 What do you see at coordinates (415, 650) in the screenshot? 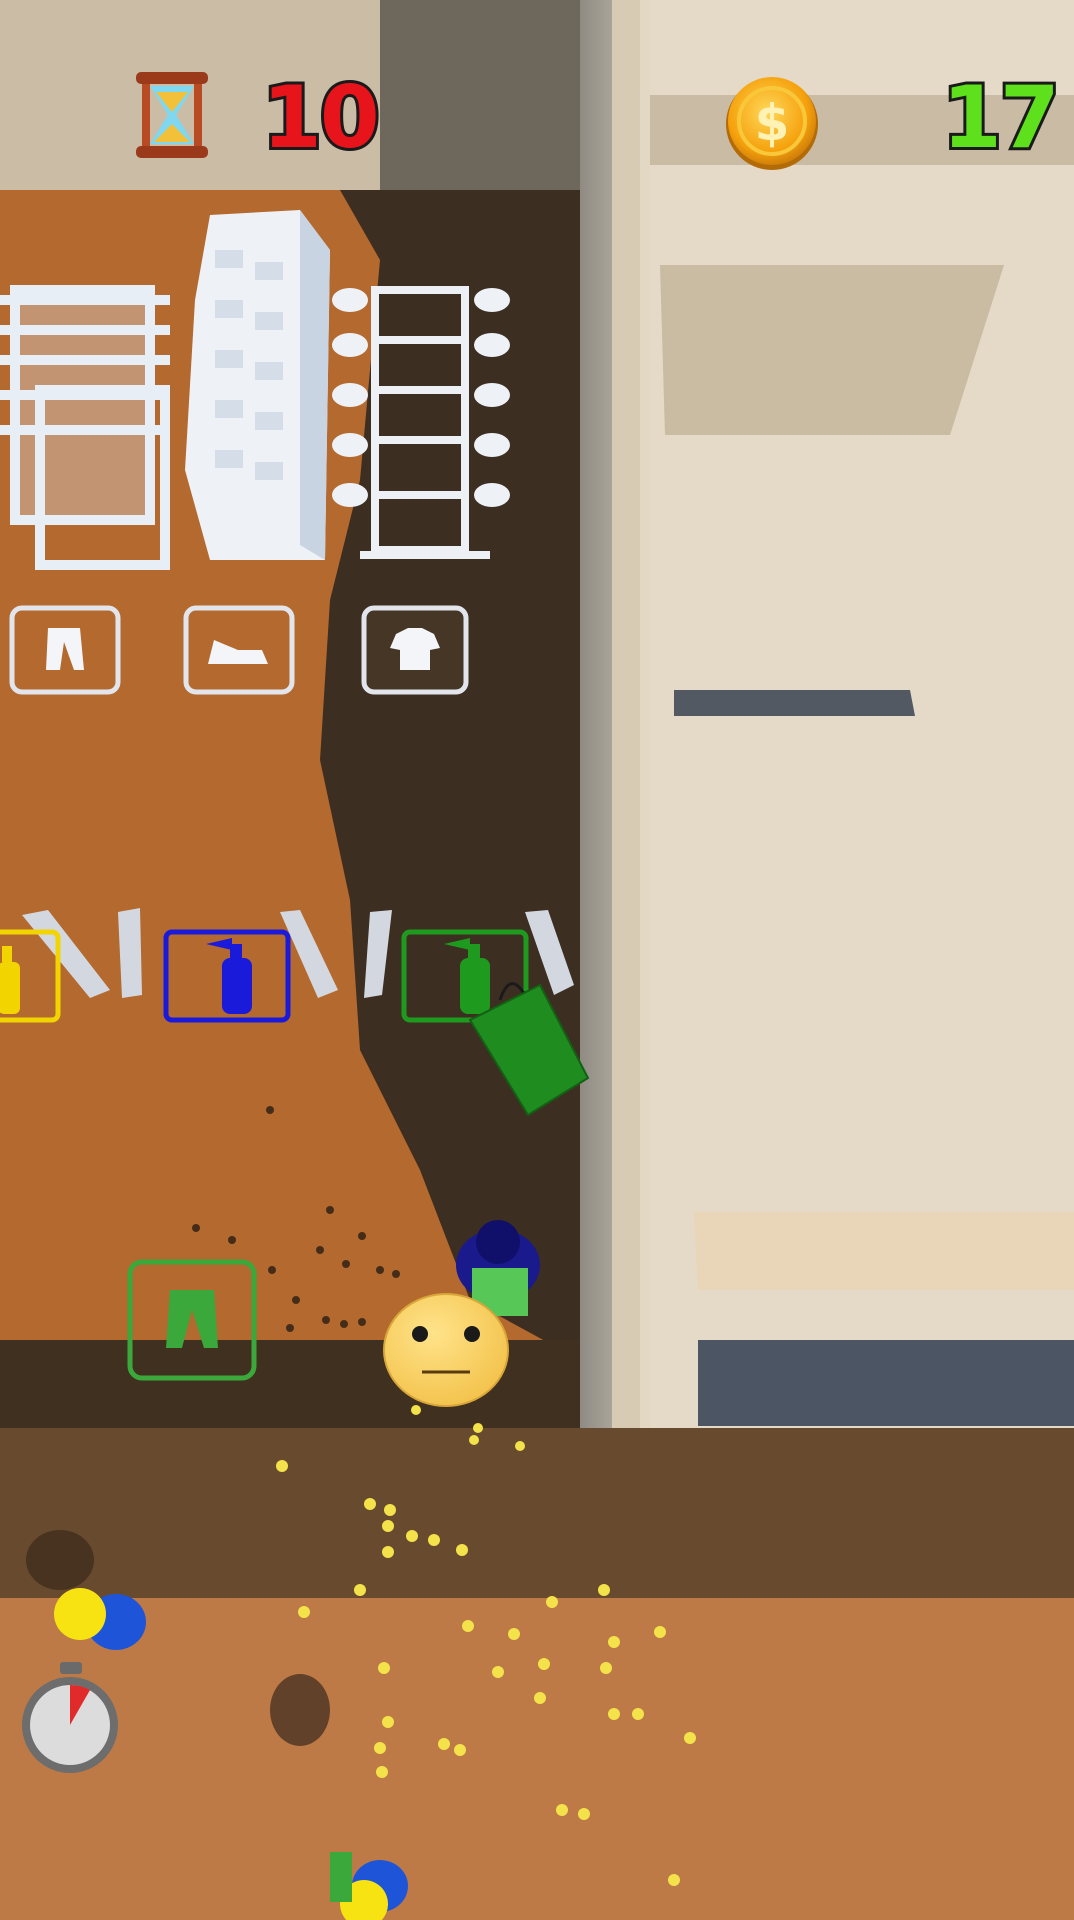
I see `pad-tshirt` at bounding box center [415, 650].